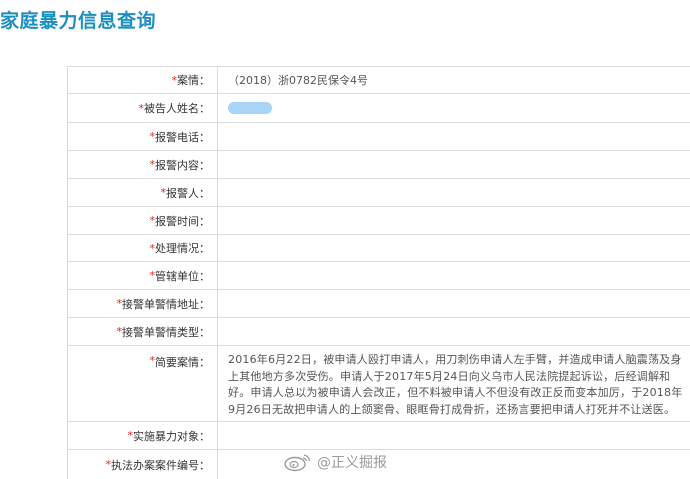 The height and width of the screenshot is (479, 690). I want to click on field-value-jurisdiction, so click(455, 275).